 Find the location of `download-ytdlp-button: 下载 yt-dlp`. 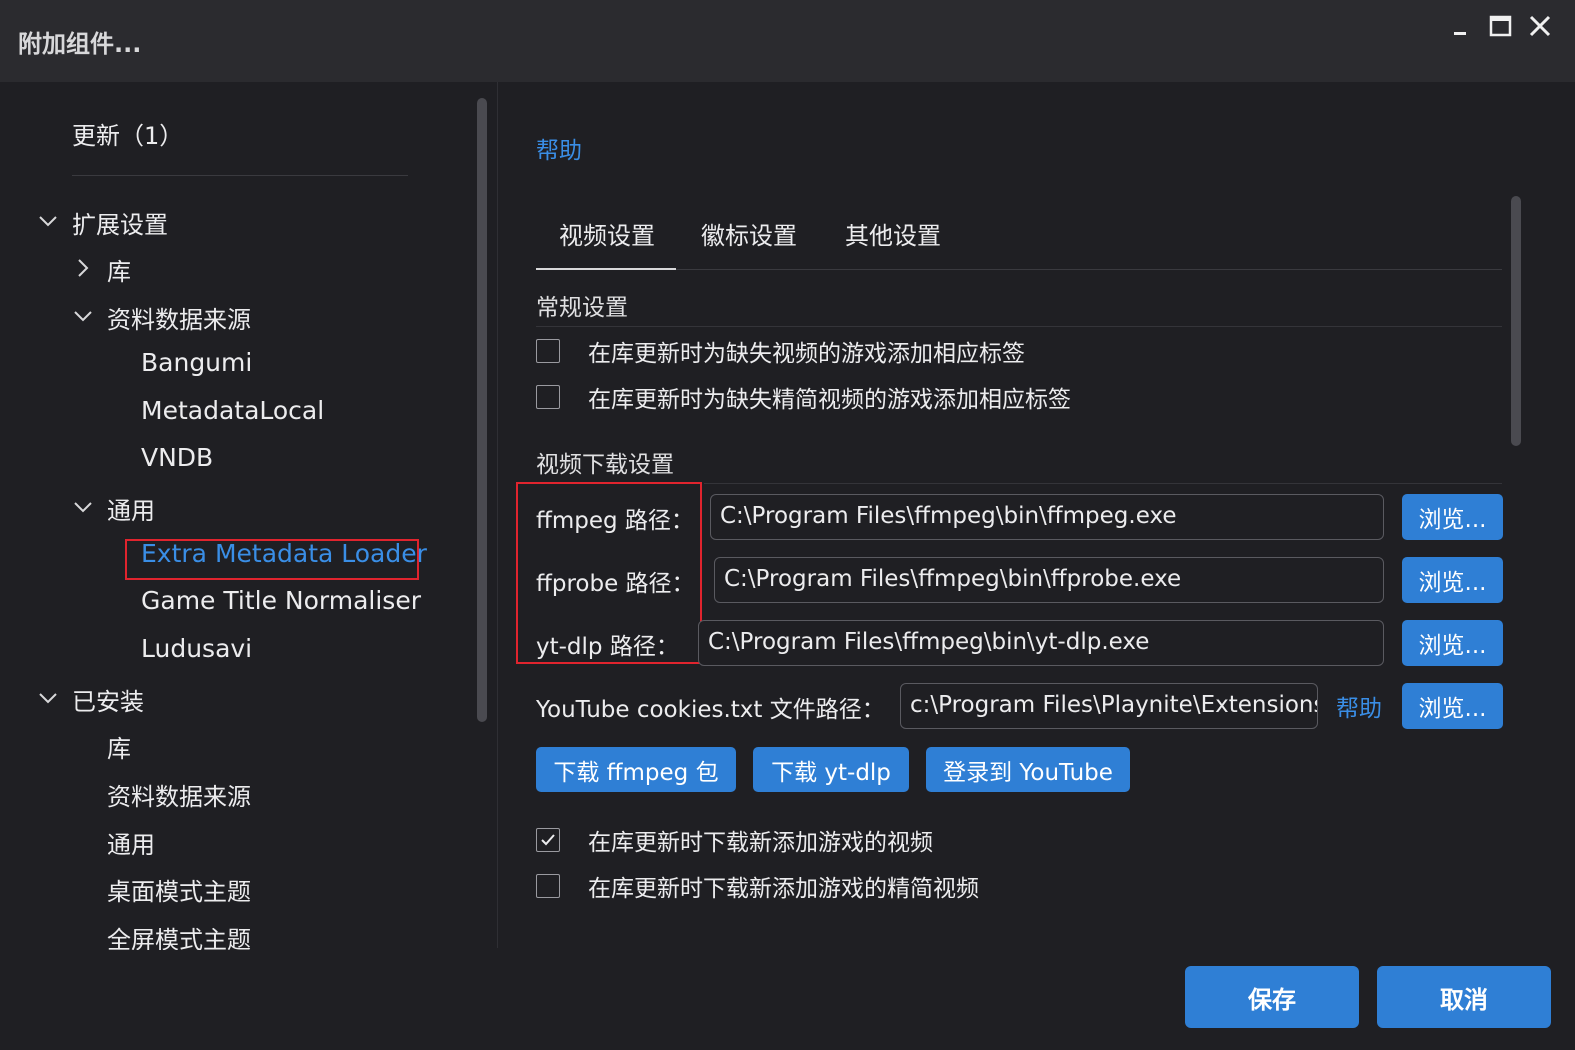

download-ytdlp-button: 下载 yt-dlp is located at coordinates (831, 769).